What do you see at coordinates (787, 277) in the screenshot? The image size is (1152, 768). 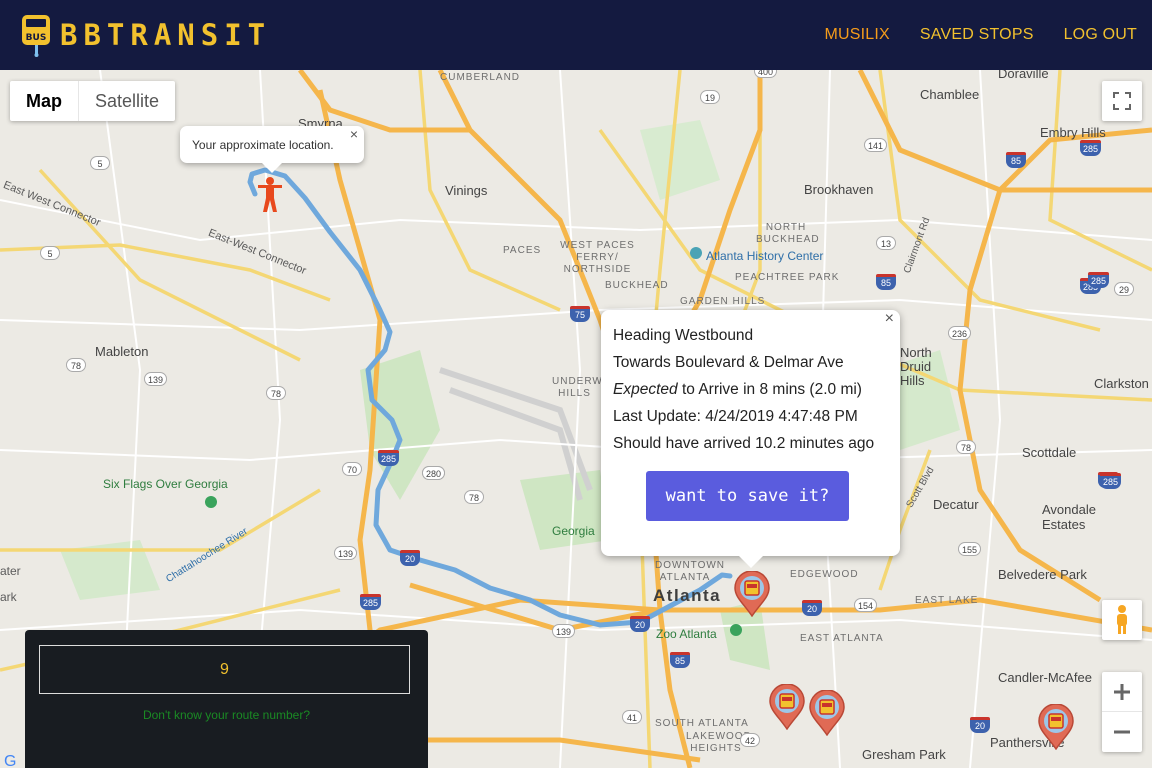 I see `map-label: PEACHTREE PARK` at bounding box center [787, 277].